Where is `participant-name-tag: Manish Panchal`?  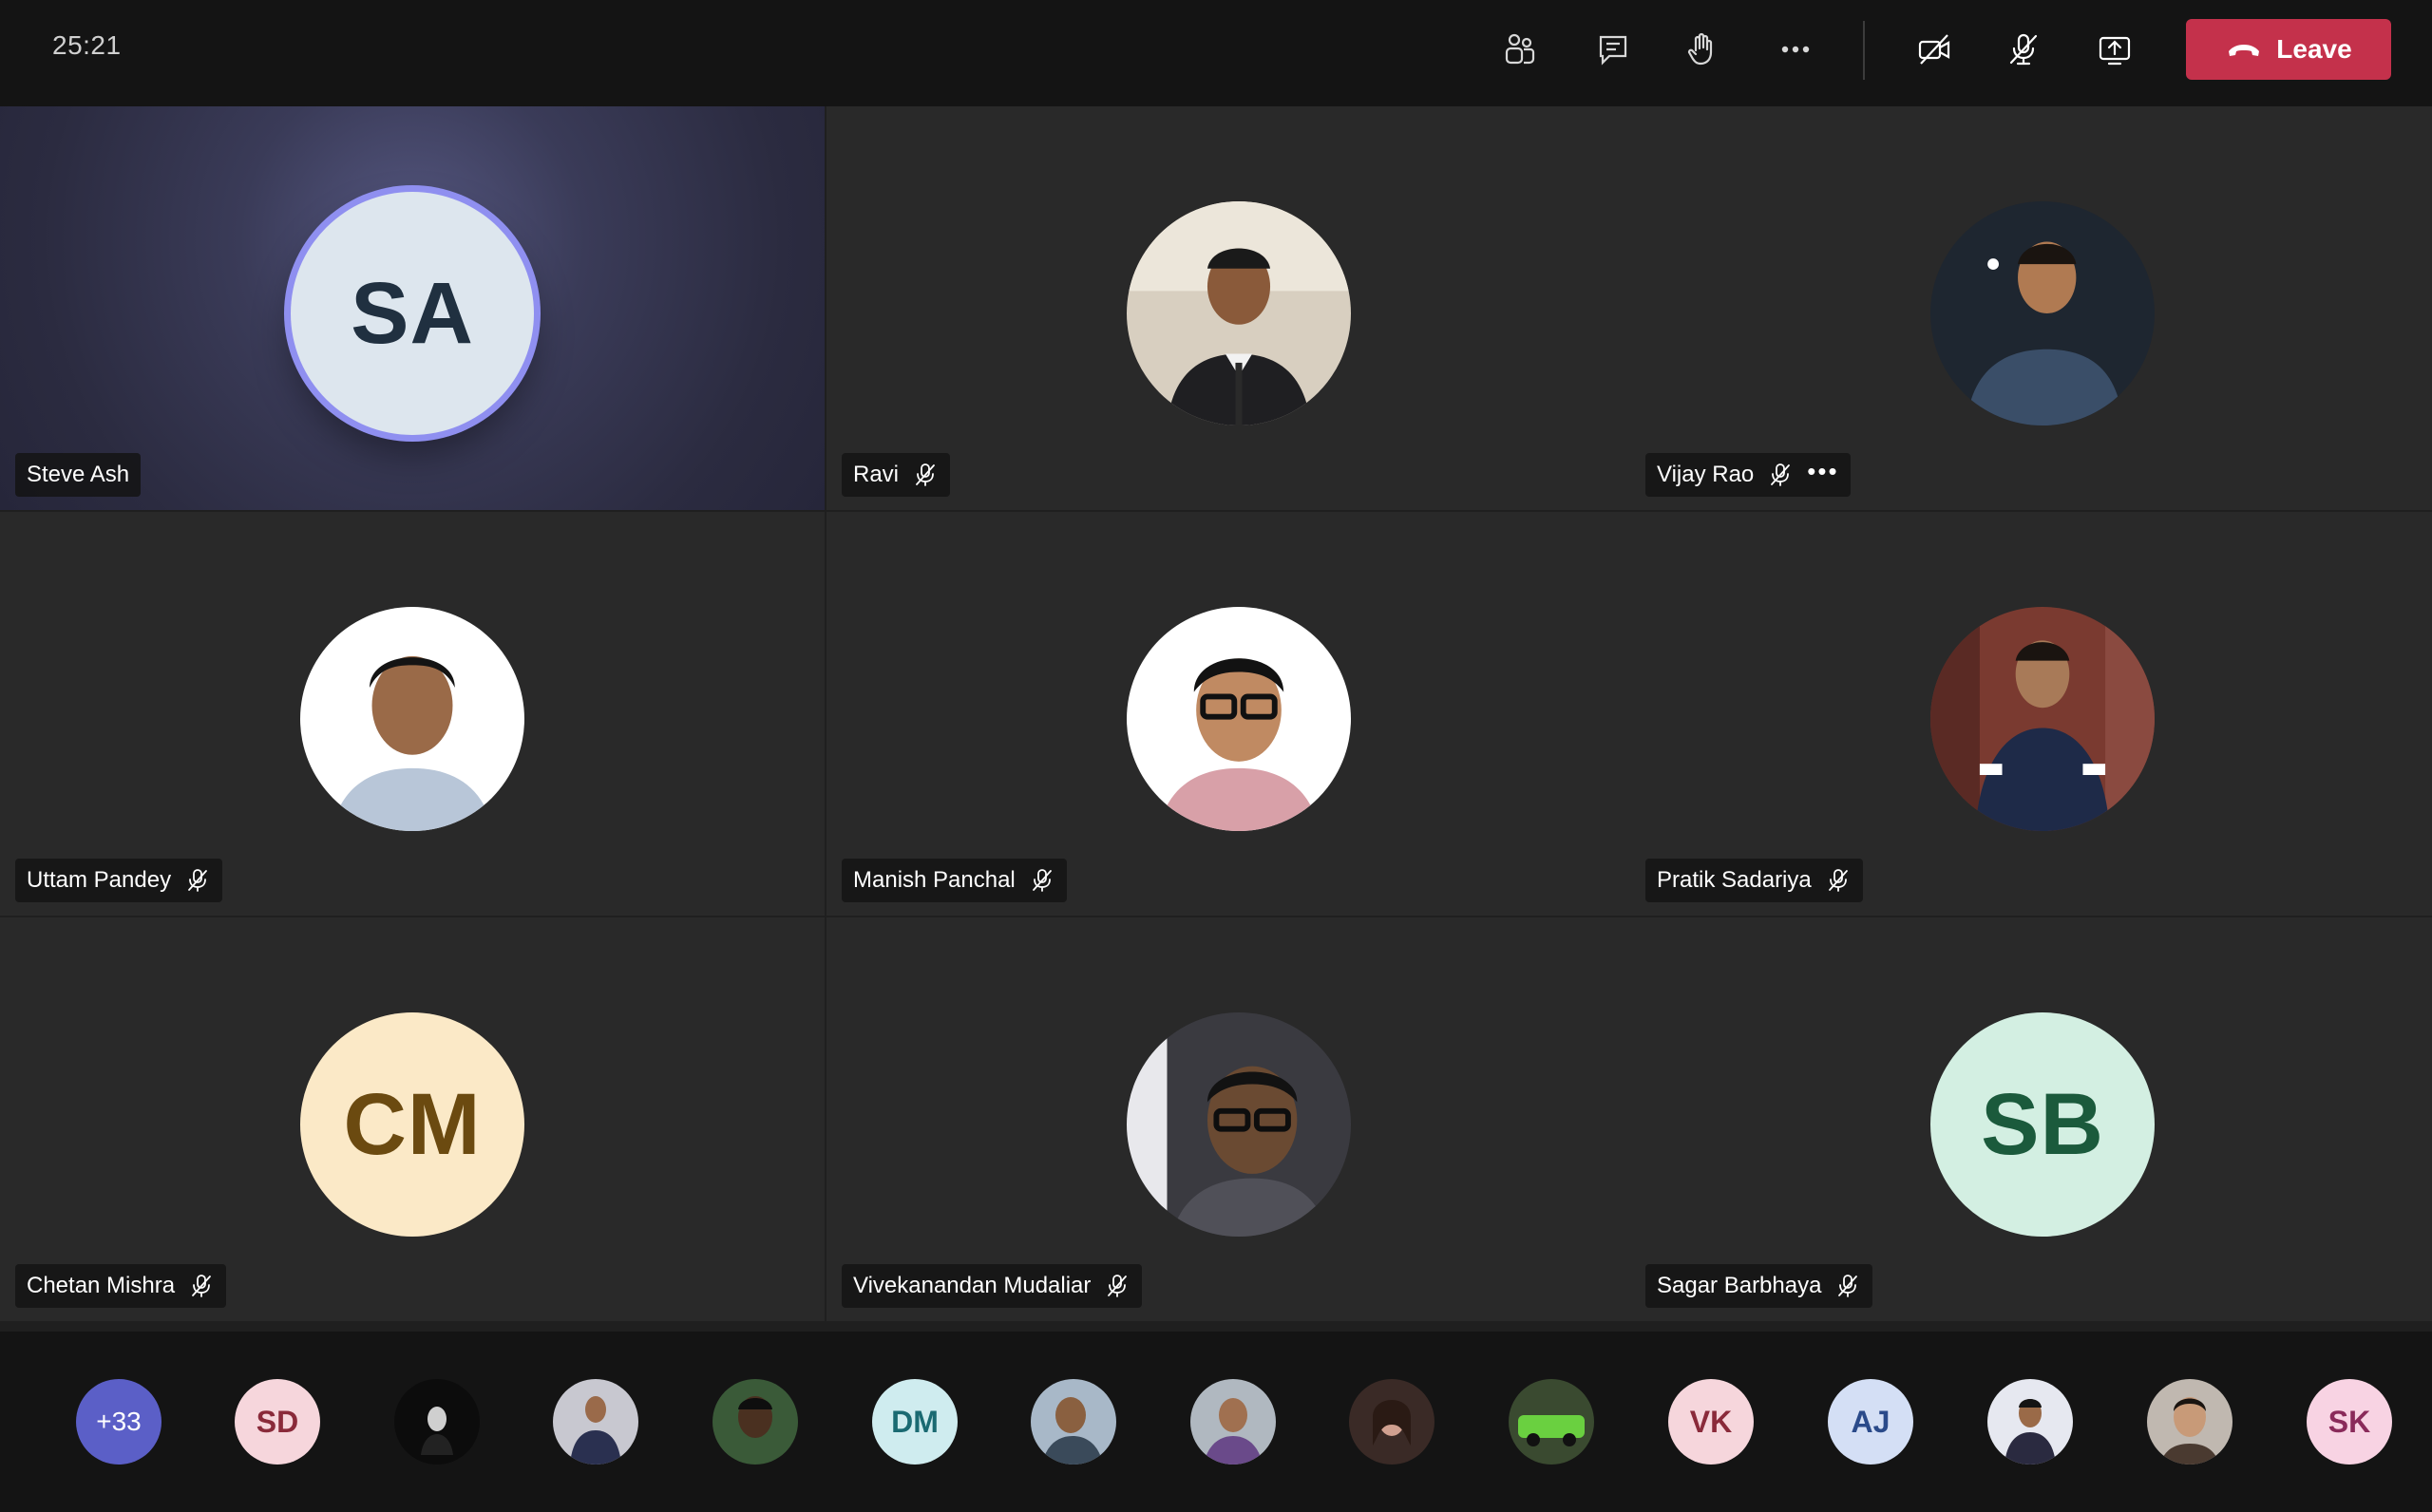
participant-name-tag: Manish Panchal is located at coordinates (954, 881).